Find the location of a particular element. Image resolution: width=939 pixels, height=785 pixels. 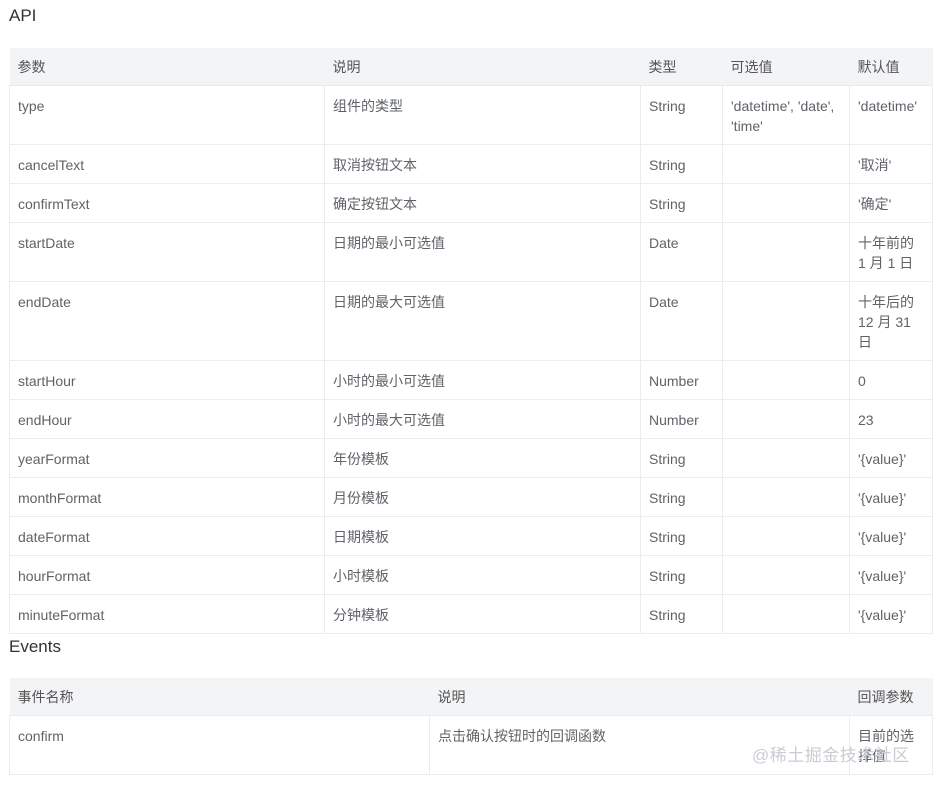

param-default: '取消' is located at coordinates (891, 164).